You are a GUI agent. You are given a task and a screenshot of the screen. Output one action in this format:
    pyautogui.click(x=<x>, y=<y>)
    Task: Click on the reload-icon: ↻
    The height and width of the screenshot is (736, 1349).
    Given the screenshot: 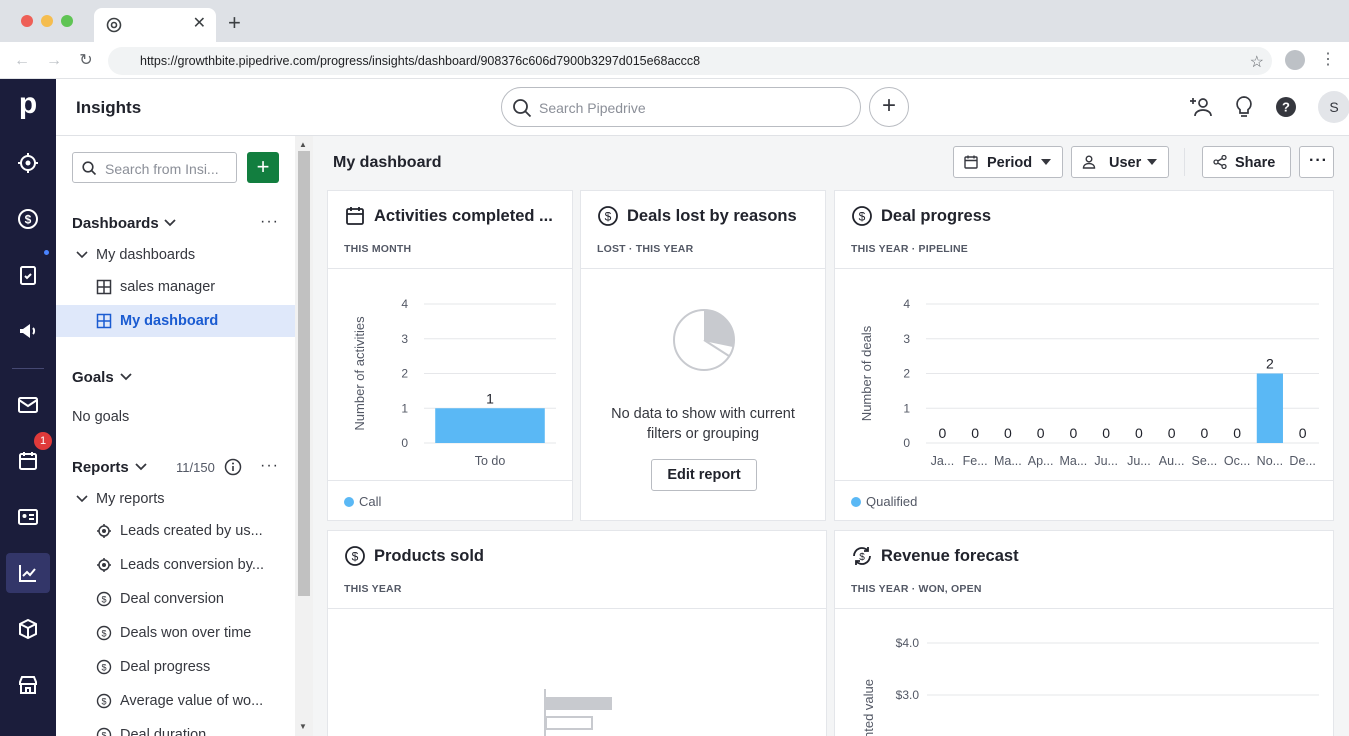 What is the action you would take?
    pyautogui.click(x=86, y=61)
    